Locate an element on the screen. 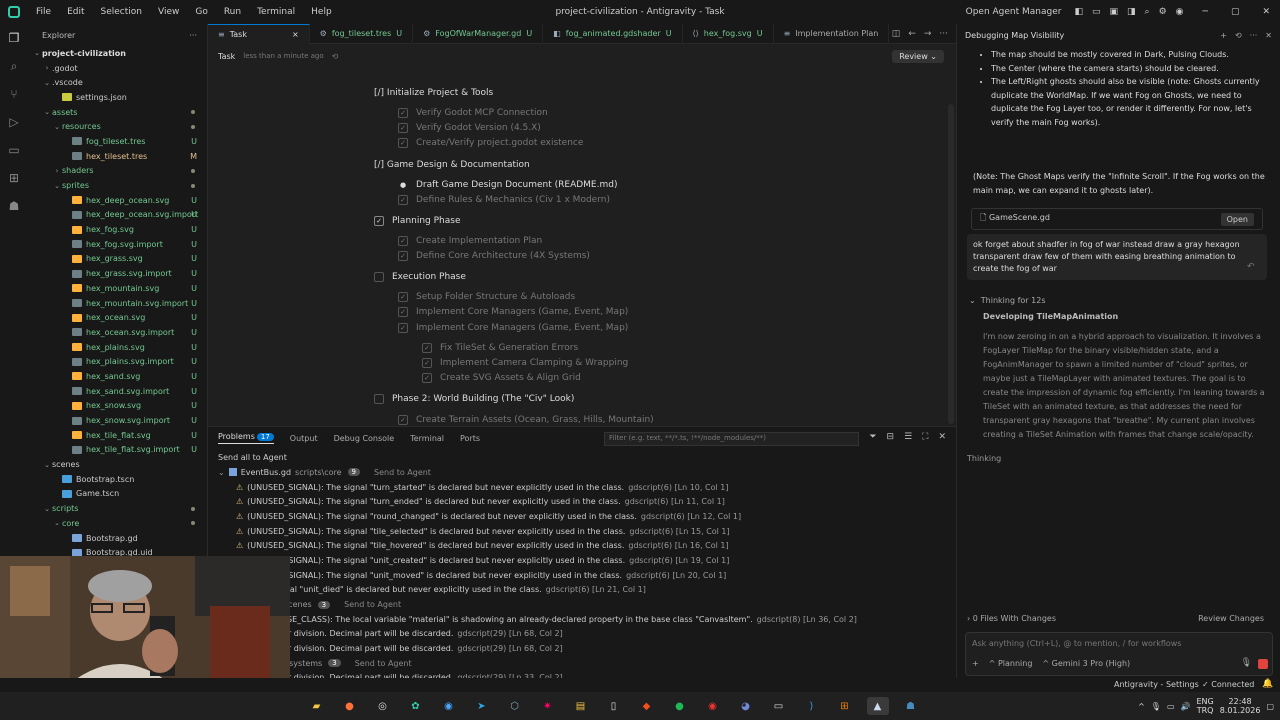  file-item: fog_tileset.tres U is located at coordinates (117, 141).